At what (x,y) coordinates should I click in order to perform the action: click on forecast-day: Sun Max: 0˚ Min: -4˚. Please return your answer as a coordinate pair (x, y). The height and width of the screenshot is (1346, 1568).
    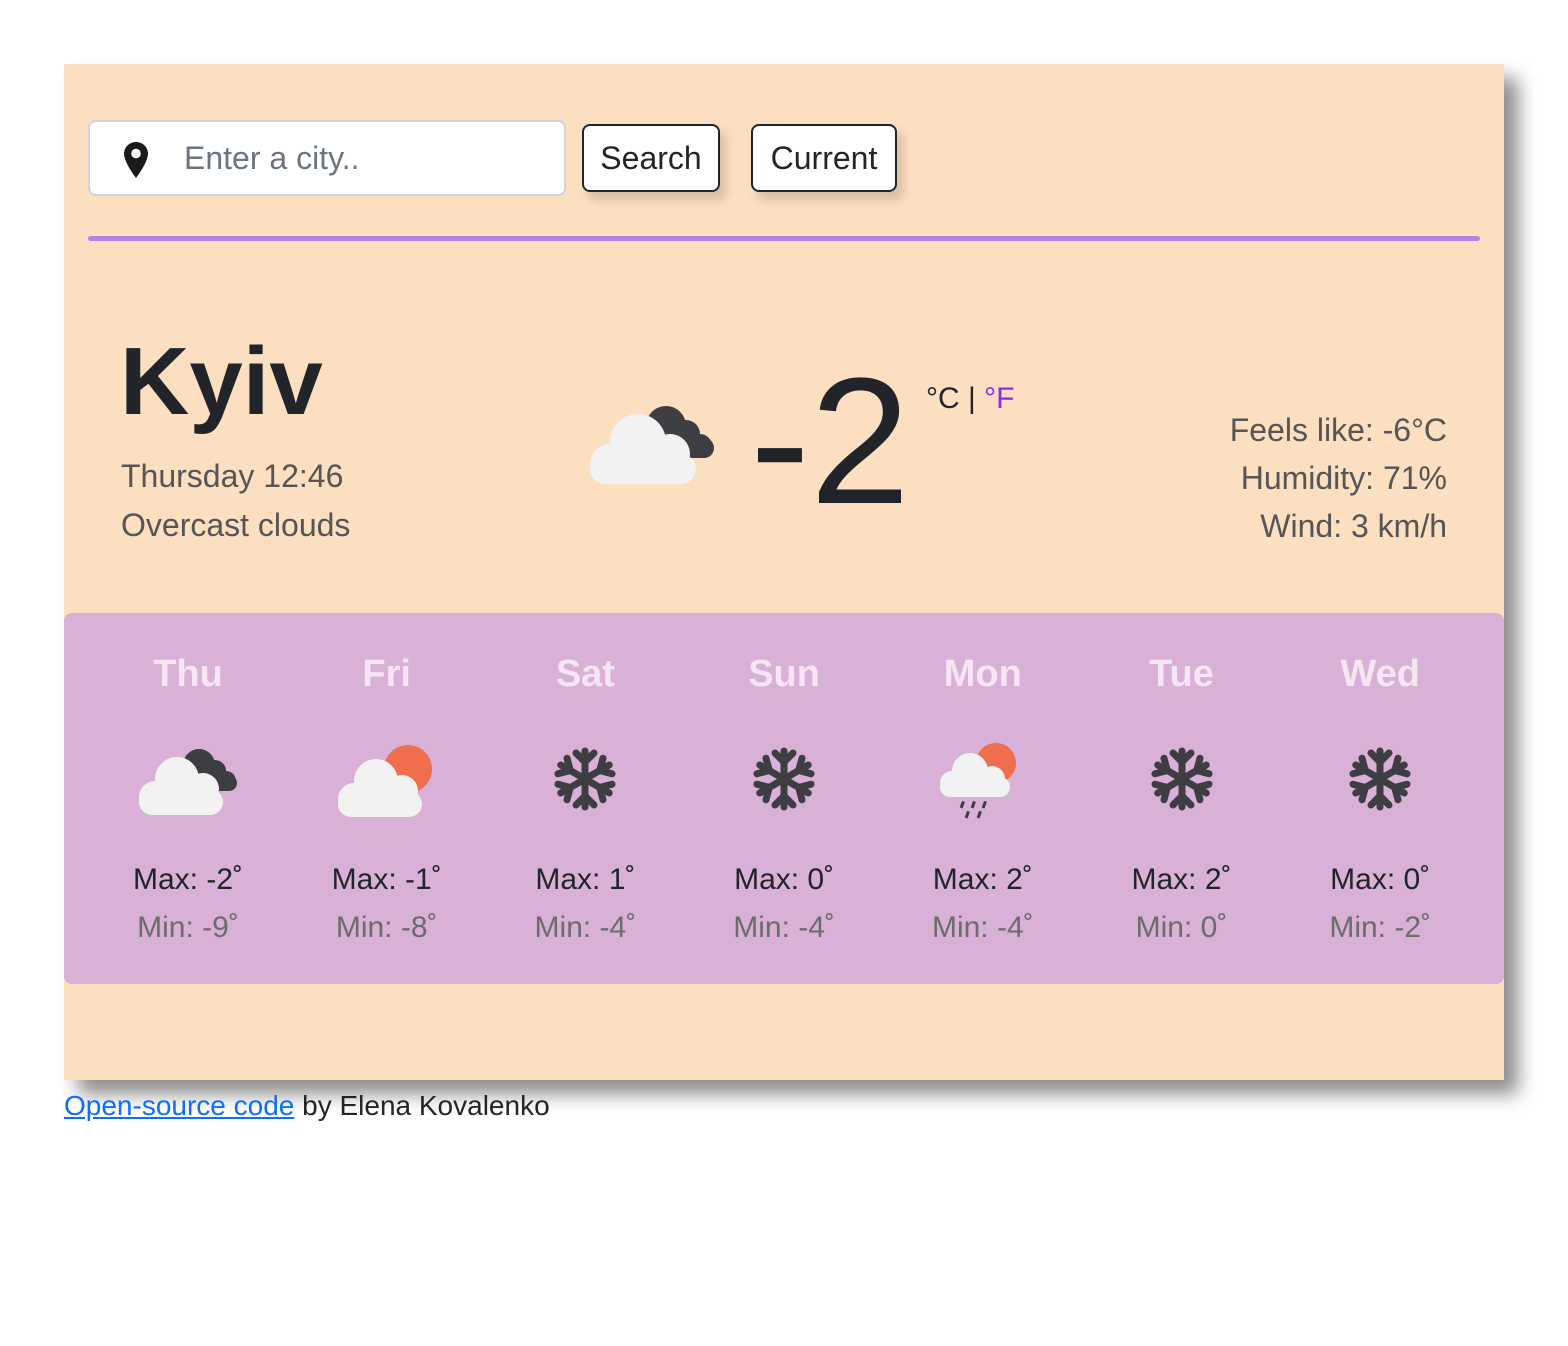
    Looking at the image, I should click on (784, 798).